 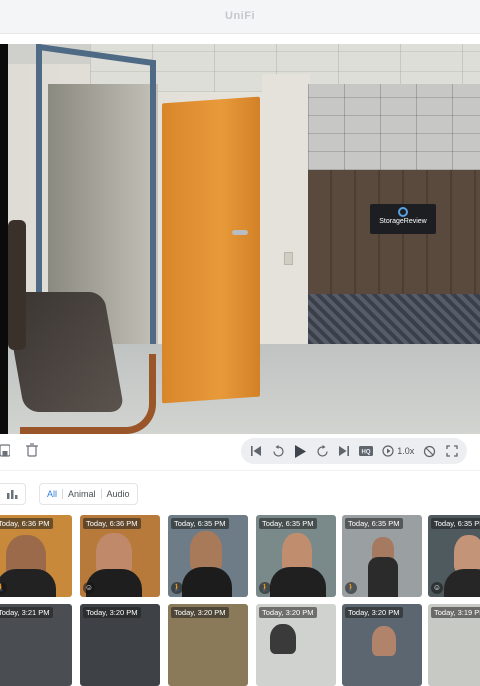 I want to click on event-thumbnail: Today, 6:36 PM ☺, so click(x=120, y=556).